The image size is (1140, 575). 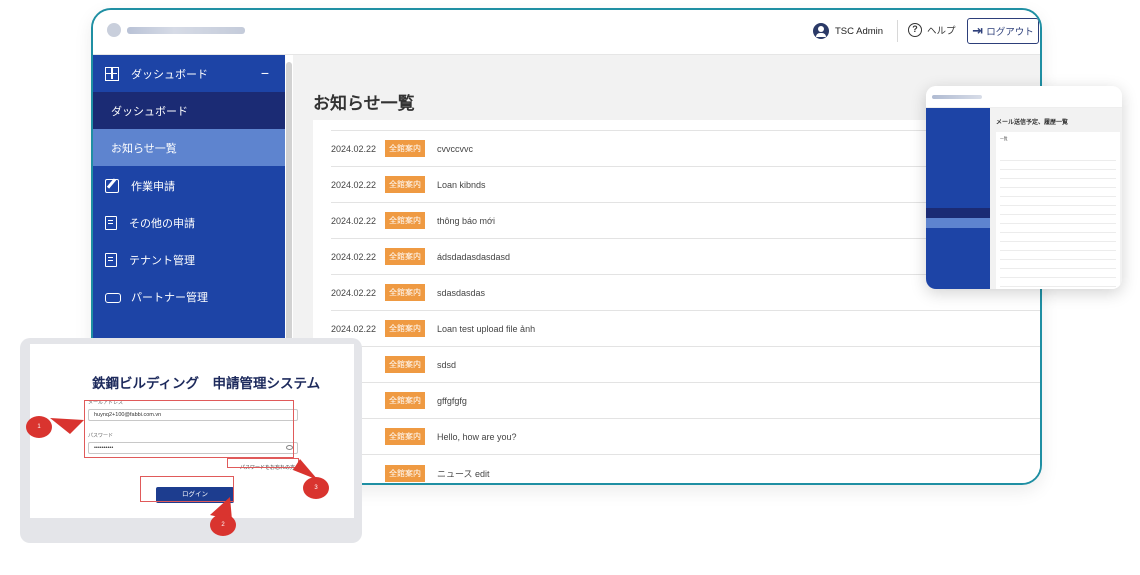 I want to click on building-icon, so click(x=111, y=259).